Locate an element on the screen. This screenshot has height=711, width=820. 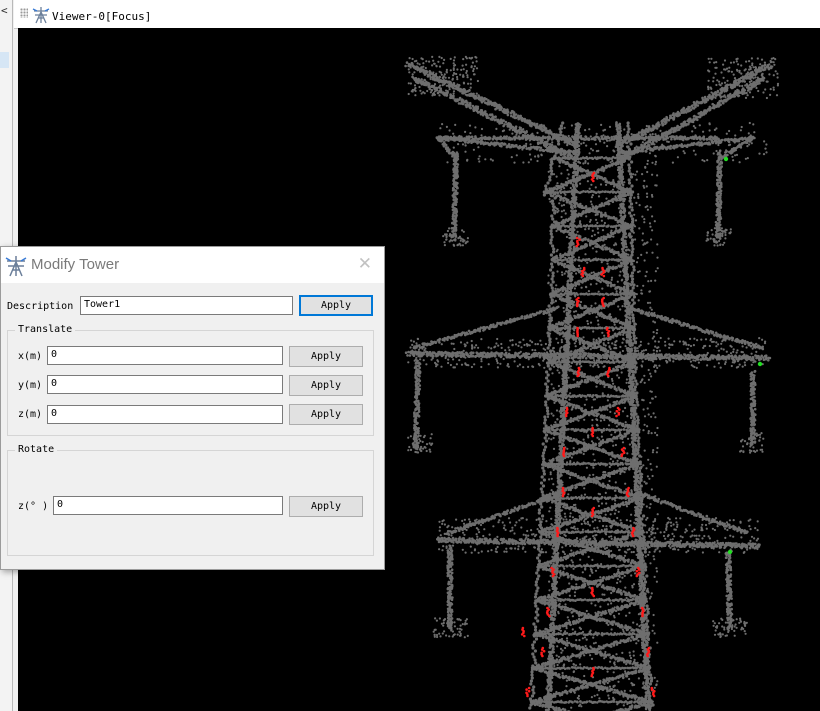
translate-group-title: Translate is located at coordinates (45, 329).